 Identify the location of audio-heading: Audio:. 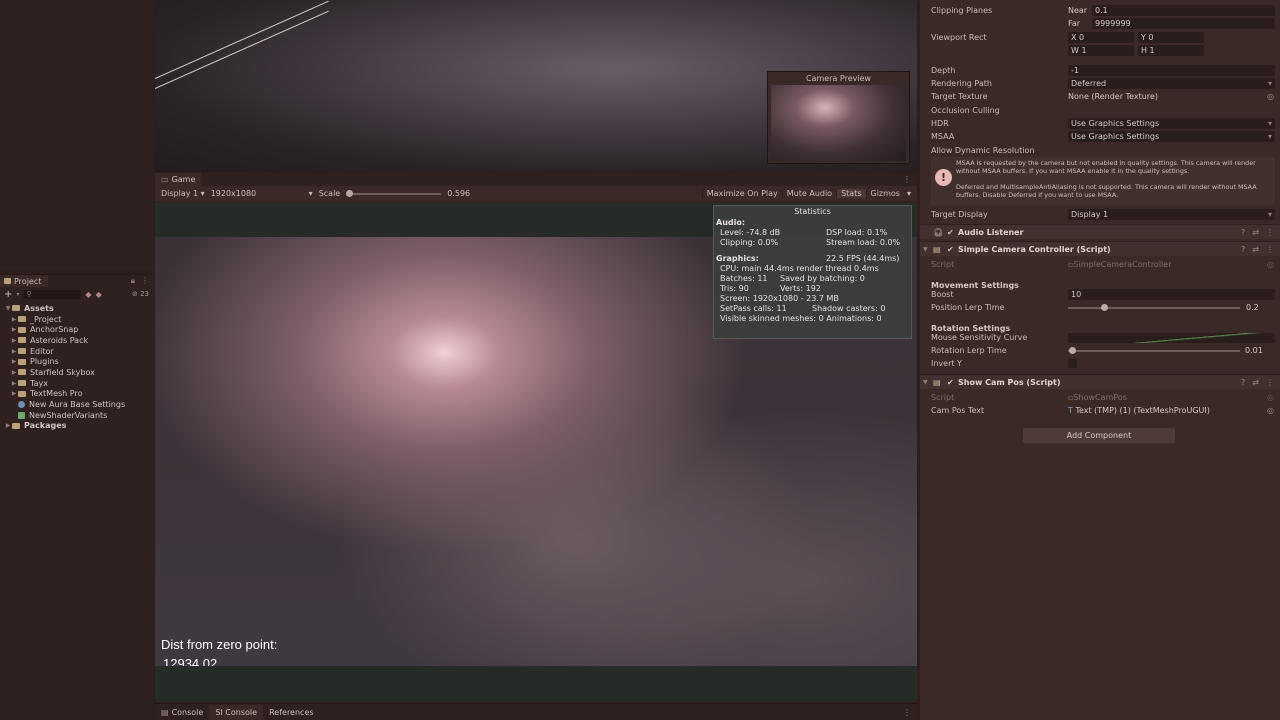
(731, 222).